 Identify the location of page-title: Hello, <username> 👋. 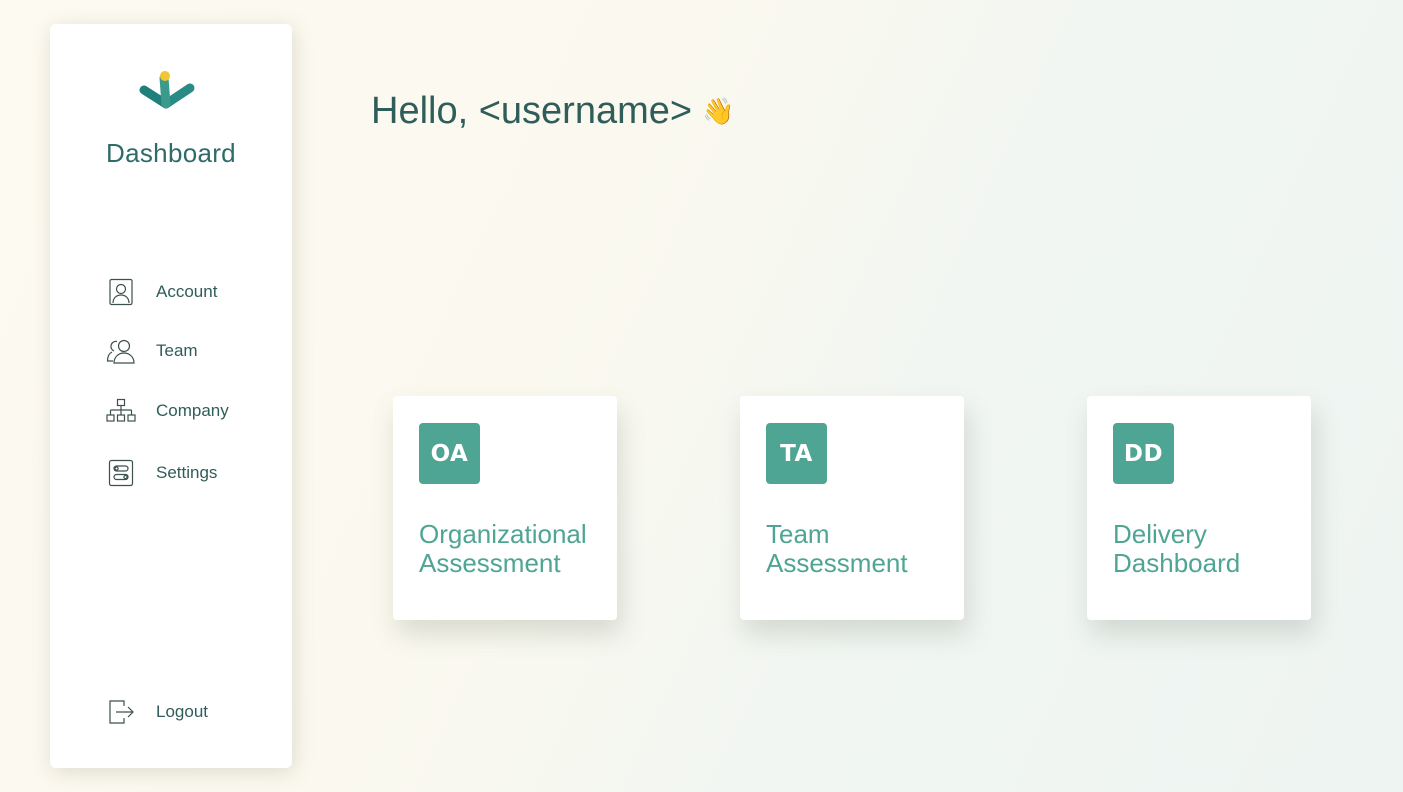
(552, 111).